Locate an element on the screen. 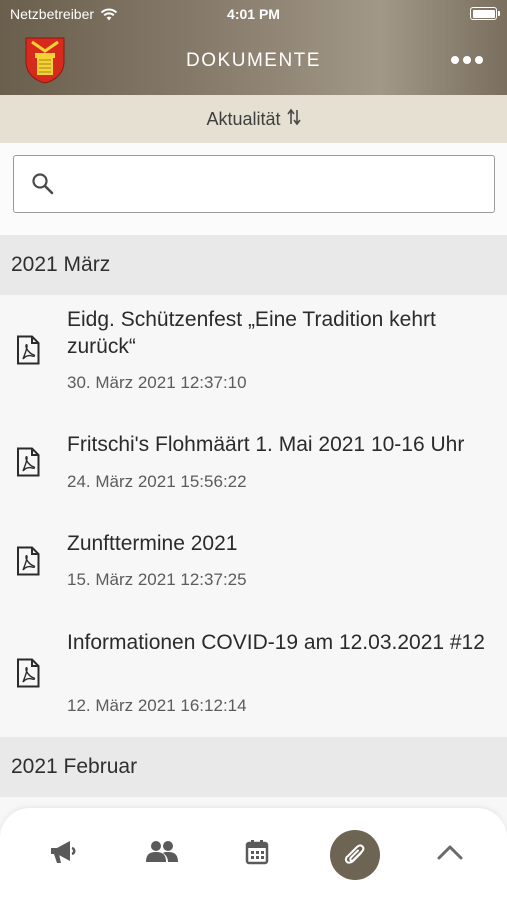 This screenshot has height=900, width=507. status-bar: Netzbetreiber 4:01 PM is located at coordinates (253, 14).